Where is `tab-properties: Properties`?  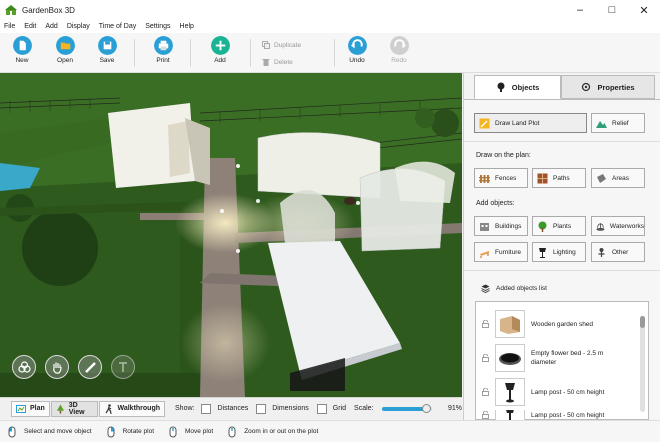
tab-properties: Properties is located at coordinates (608, 87).